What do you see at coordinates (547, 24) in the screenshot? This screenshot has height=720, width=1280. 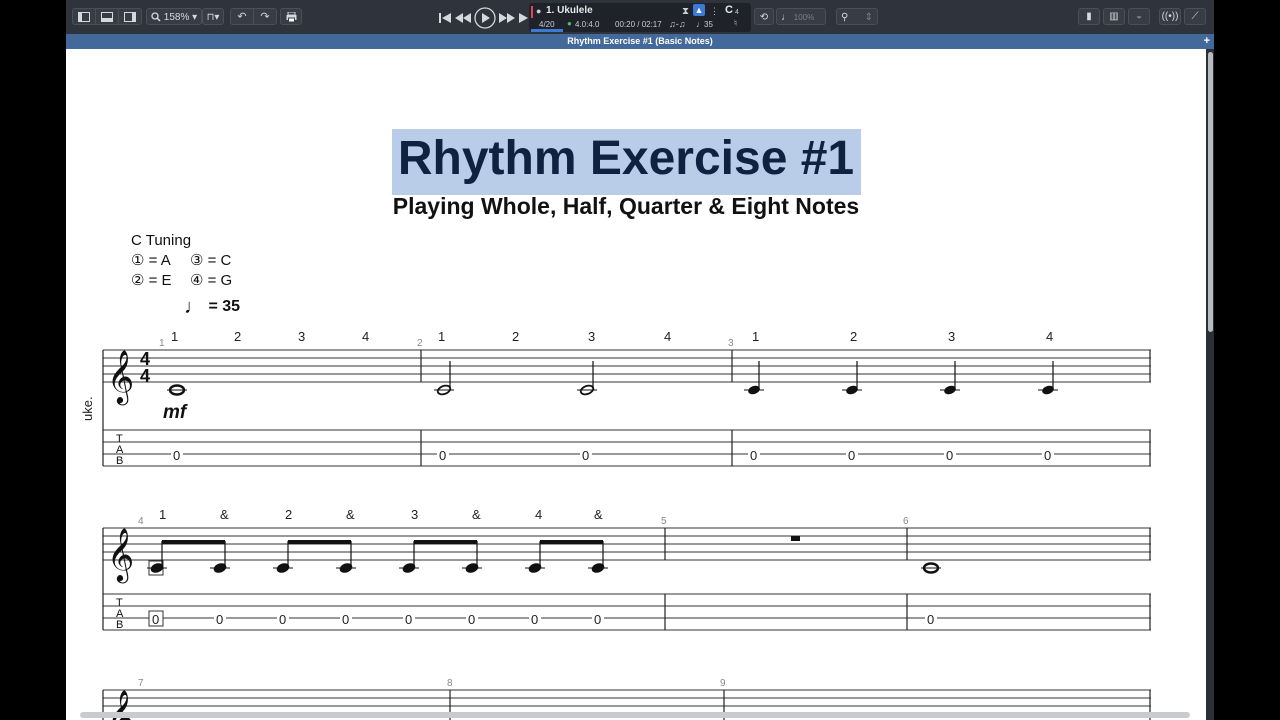 I see `bar-position: 4/20` at bounding box center [547, 24].